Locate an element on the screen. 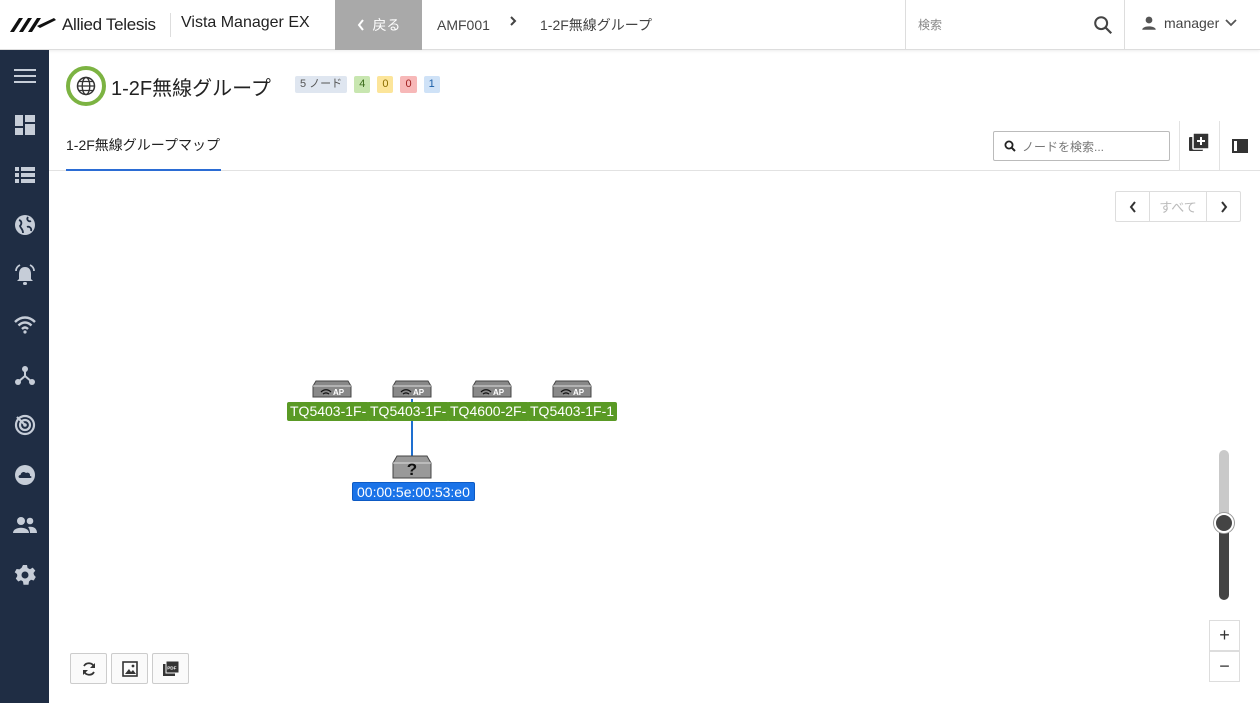  node-search is located at coordinates (1081, 146).